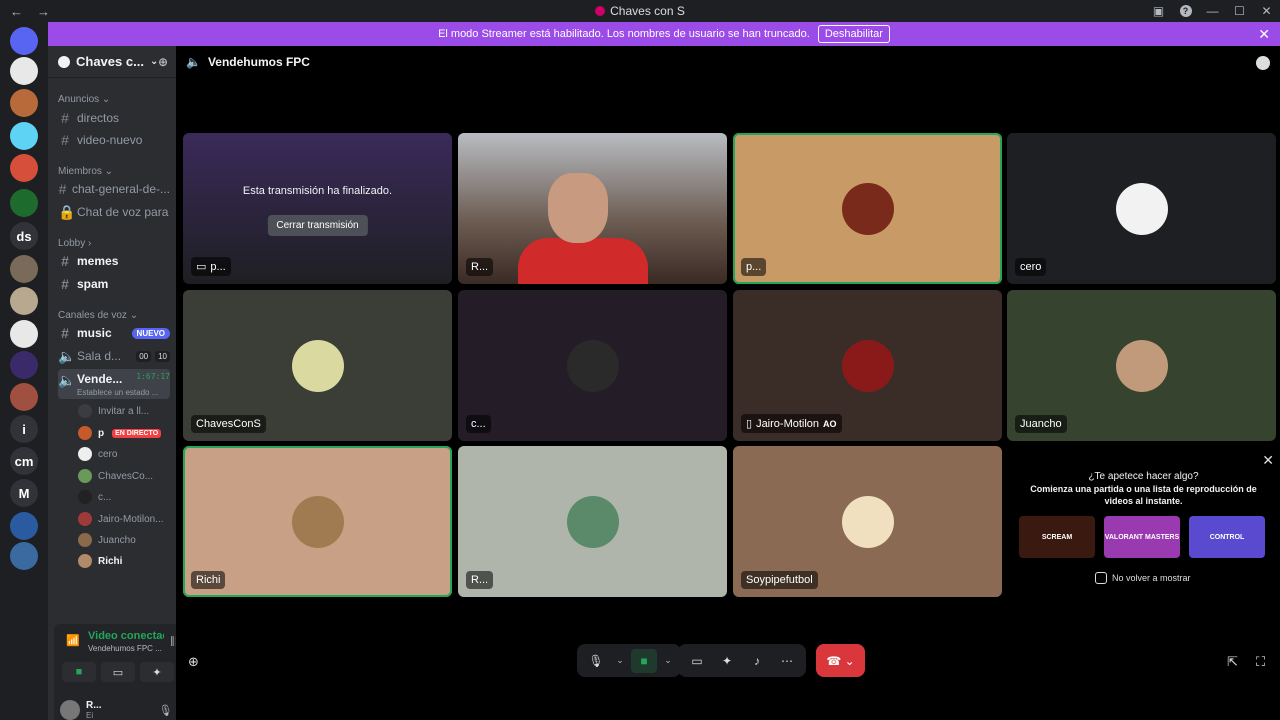 Image resolution: width=1280 pixels, height=720 pixels. Describe the element at coordinates (1260, 662) in the screenshot. I see `fullscreen-icon: ⛶` at that location.